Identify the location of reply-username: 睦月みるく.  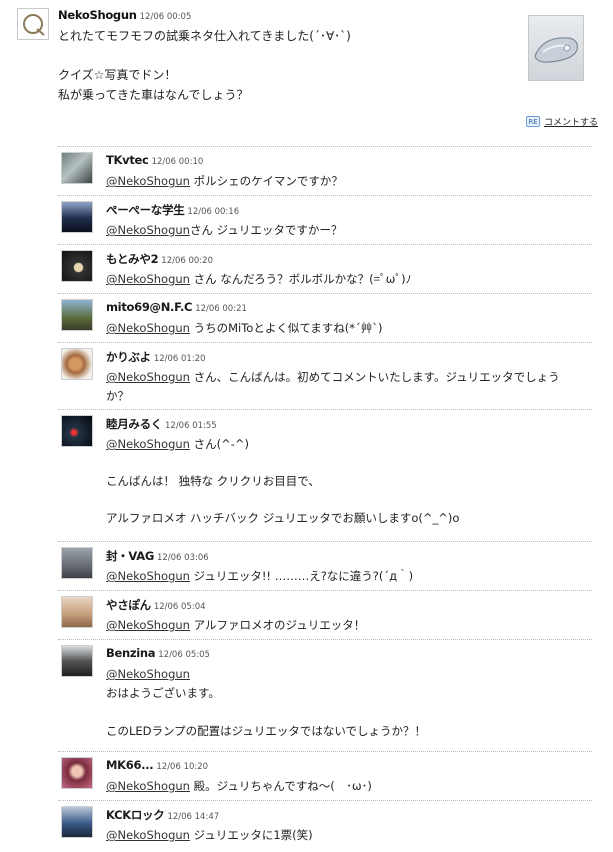
(134, 424).